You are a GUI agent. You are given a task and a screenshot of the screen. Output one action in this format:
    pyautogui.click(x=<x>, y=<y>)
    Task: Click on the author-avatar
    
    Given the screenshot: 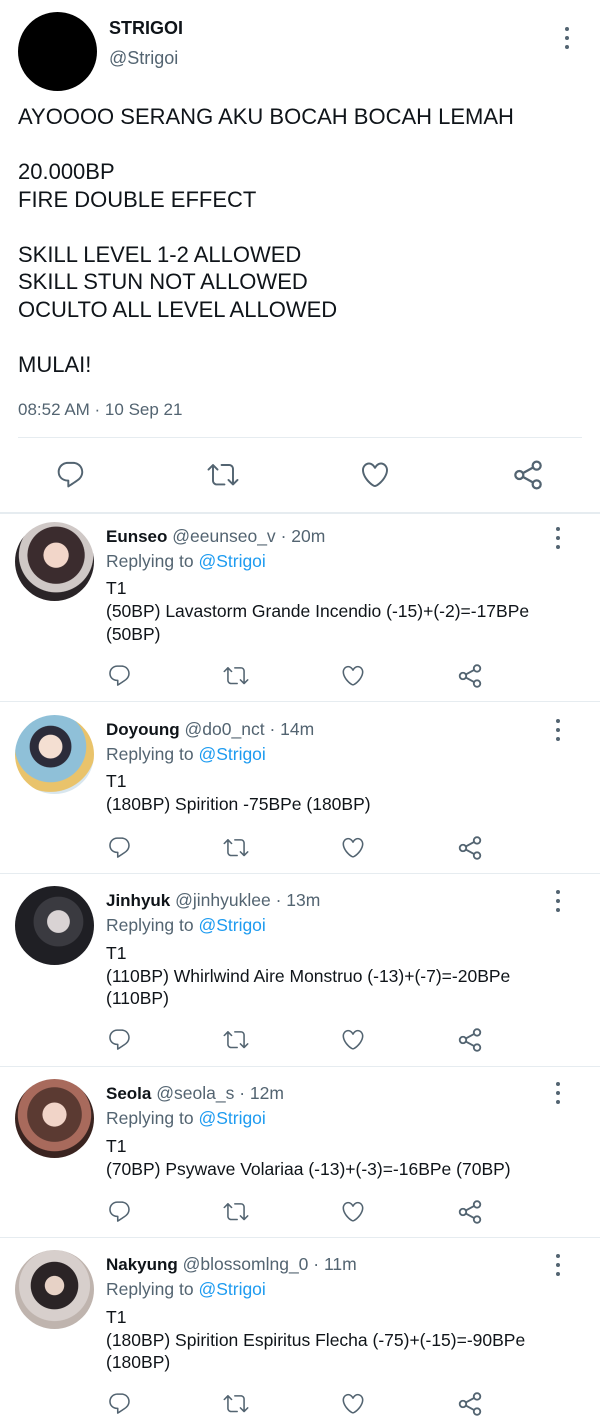 What is the action you would take?
    pyautogui.click(x=57, y=51)
    